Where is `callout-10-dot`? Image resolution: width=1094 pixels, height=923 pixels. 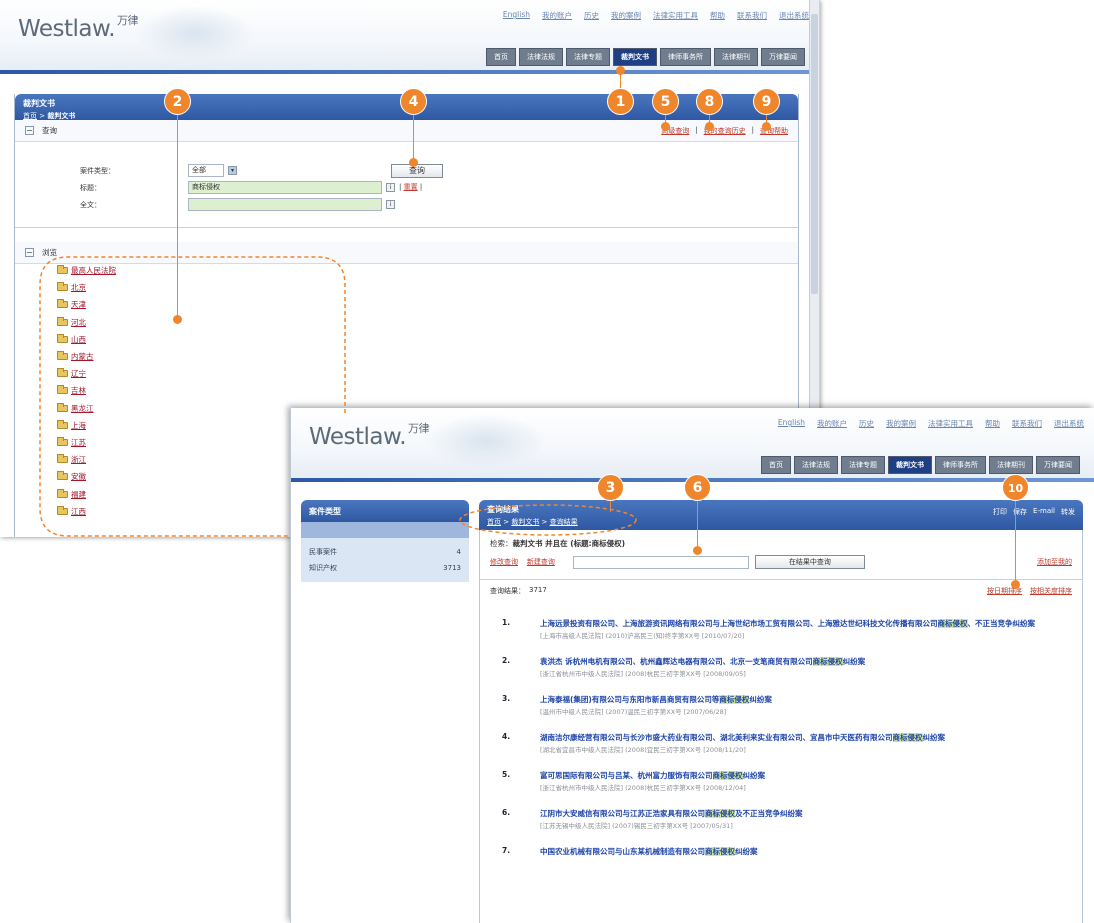
callout-10-dot is located at coordinates (1015, 584).